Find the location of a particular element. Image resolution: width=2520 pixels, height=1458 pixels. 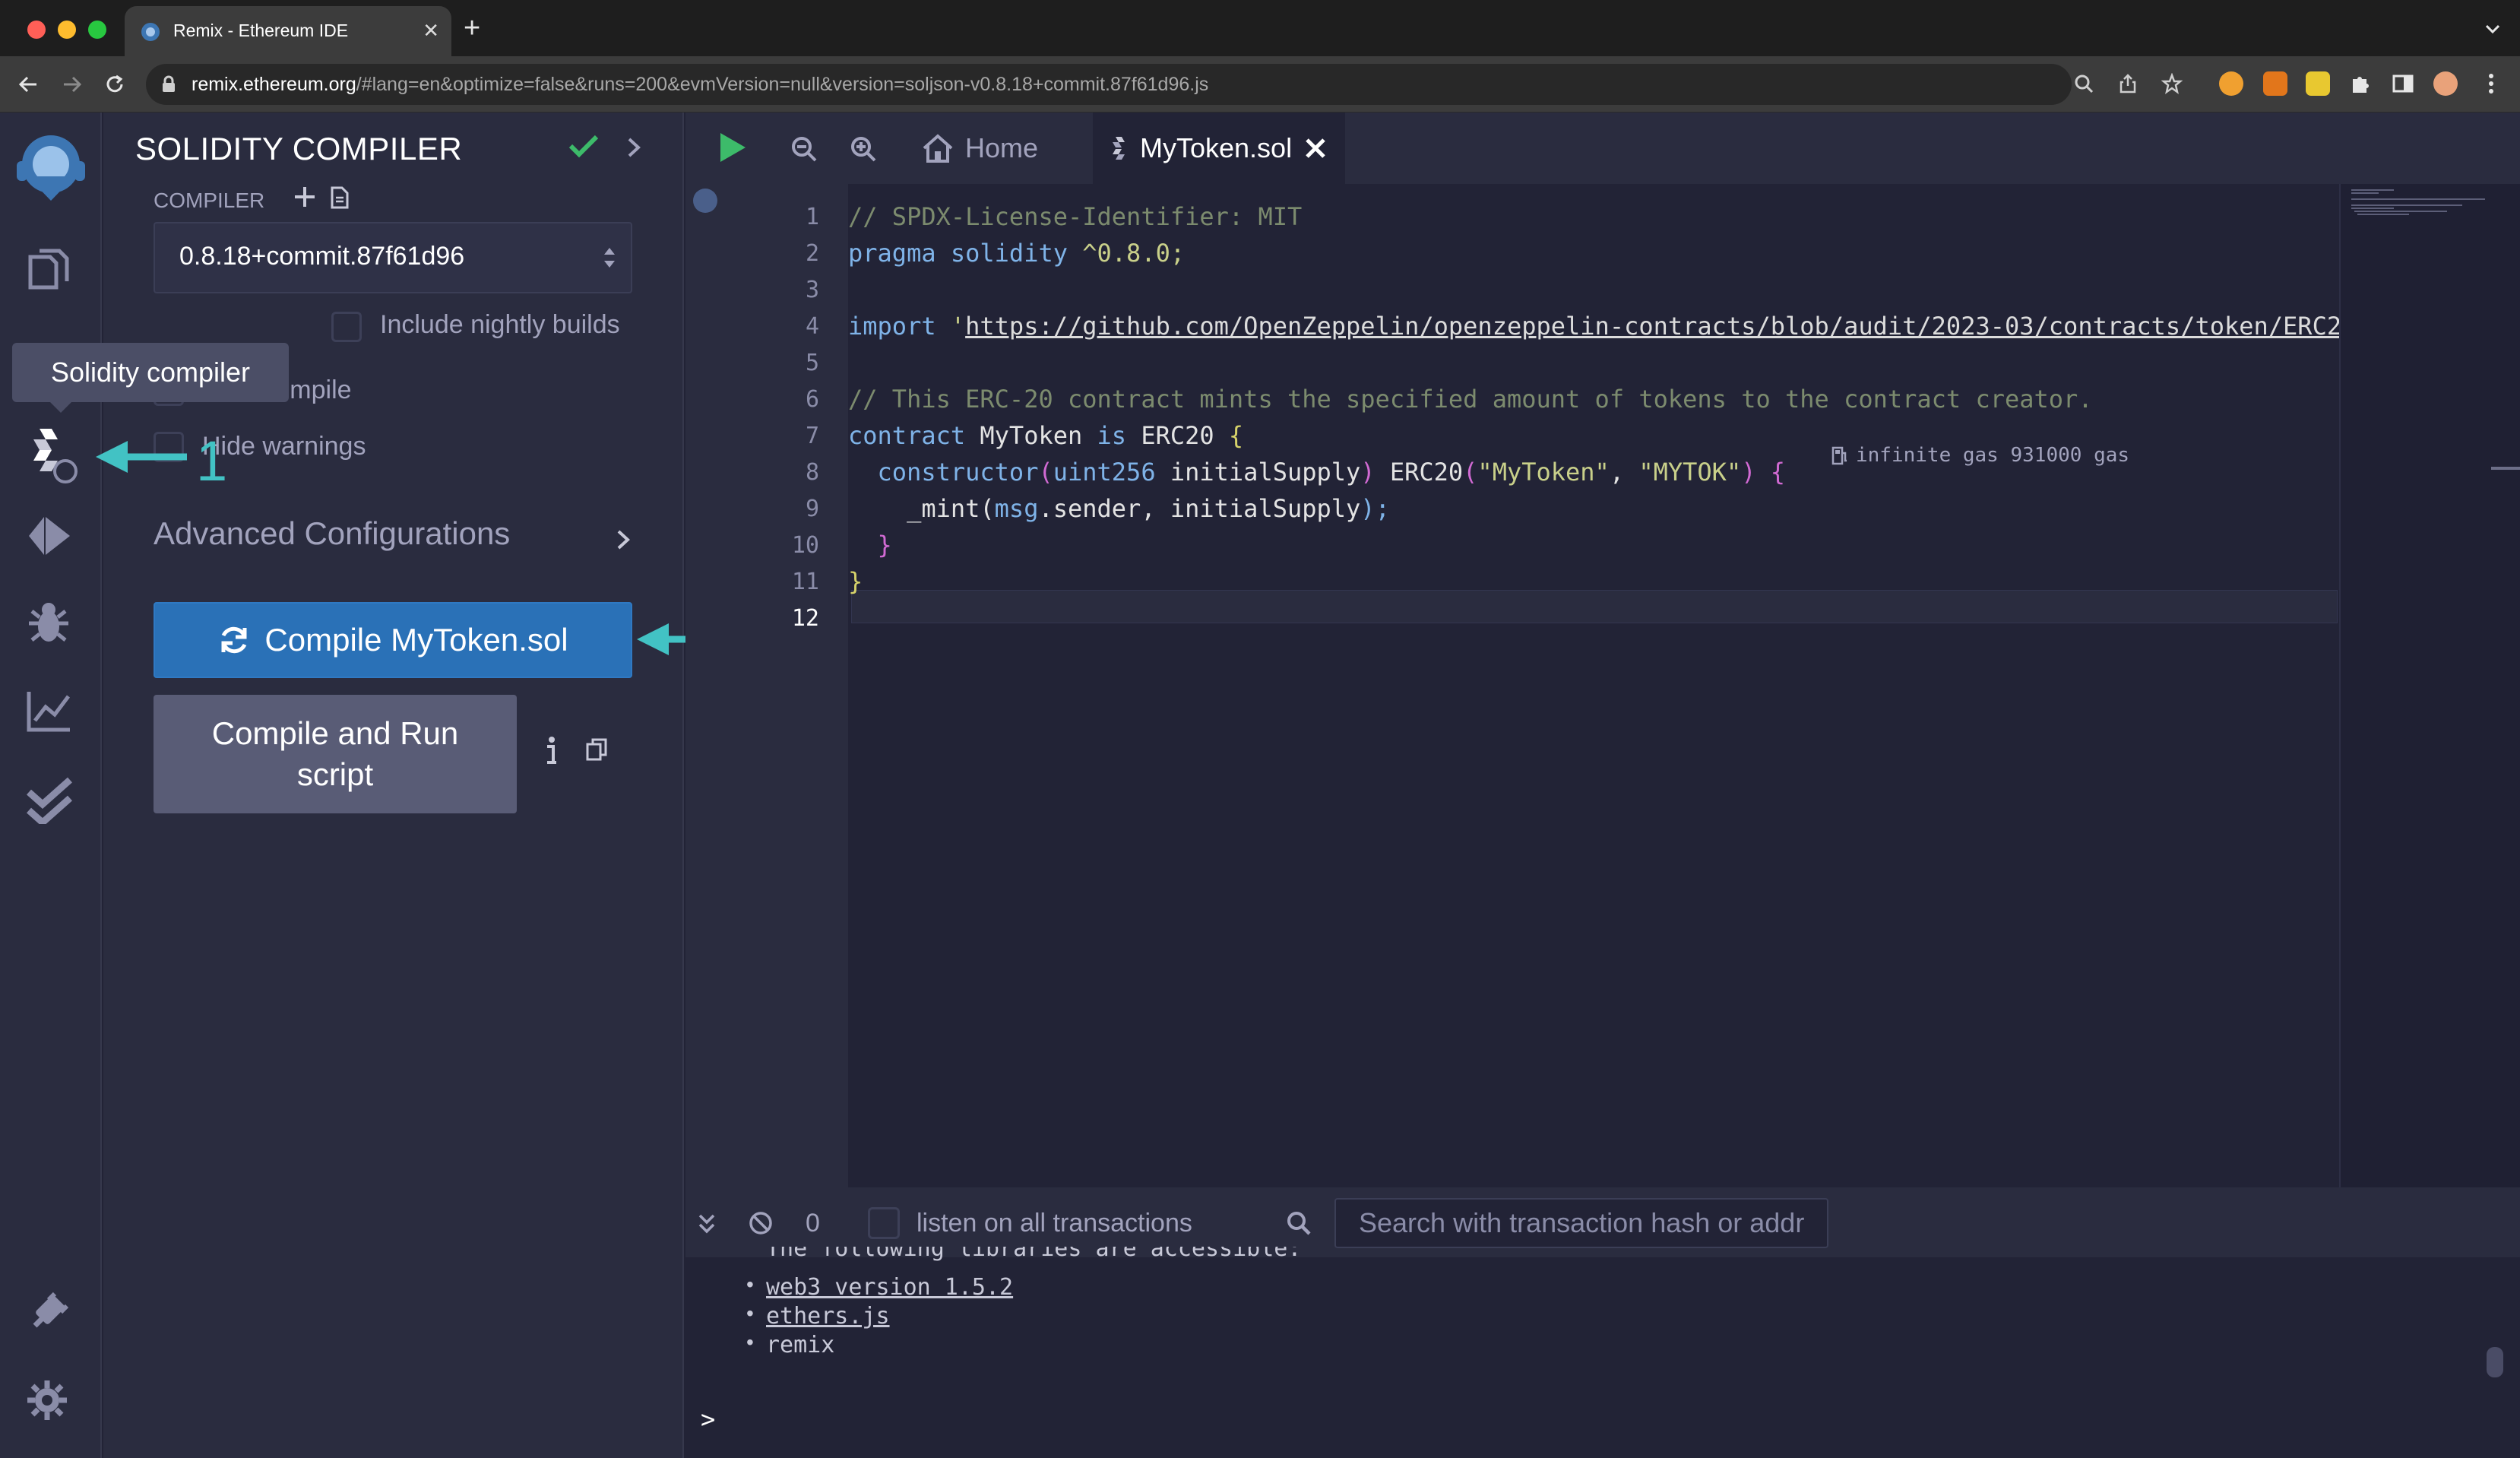

compile-button: Compile MyToken.sol is located at coordinates (393, 640).